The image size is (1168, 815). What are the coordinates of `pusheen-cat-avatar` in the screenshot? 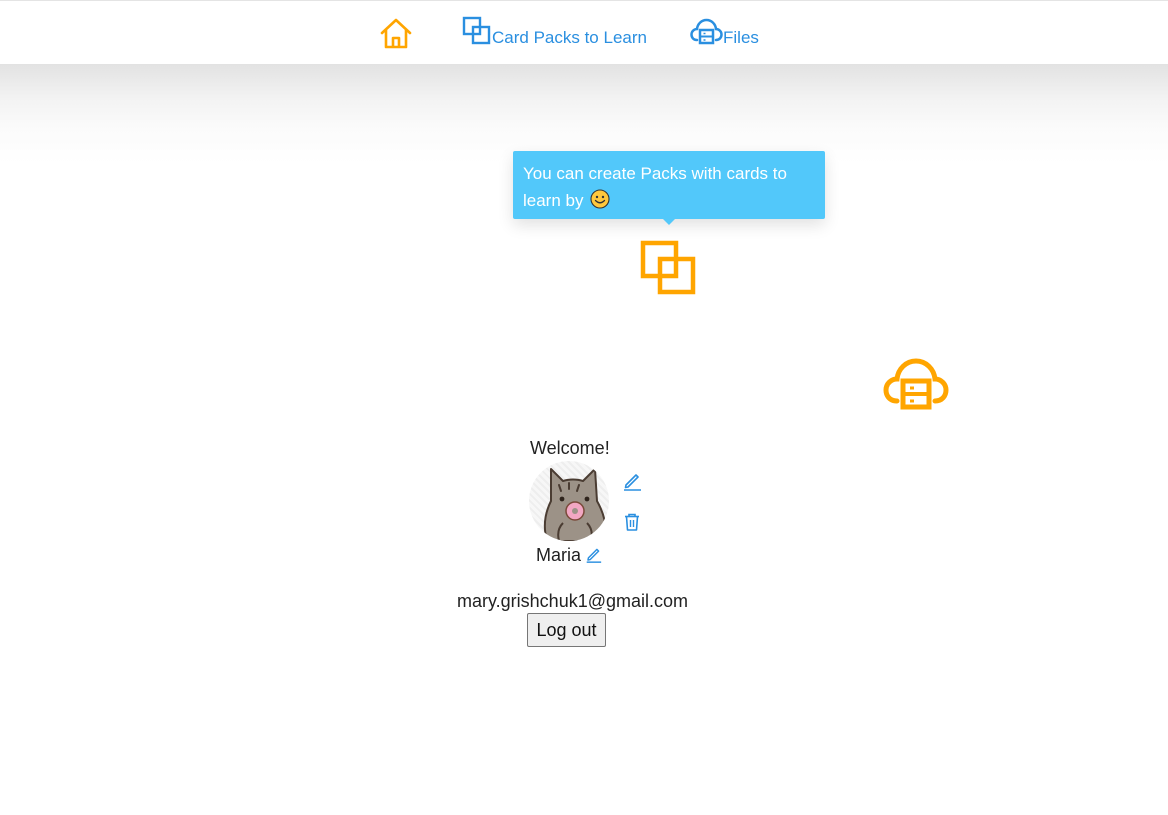 It's located at (575, 504).